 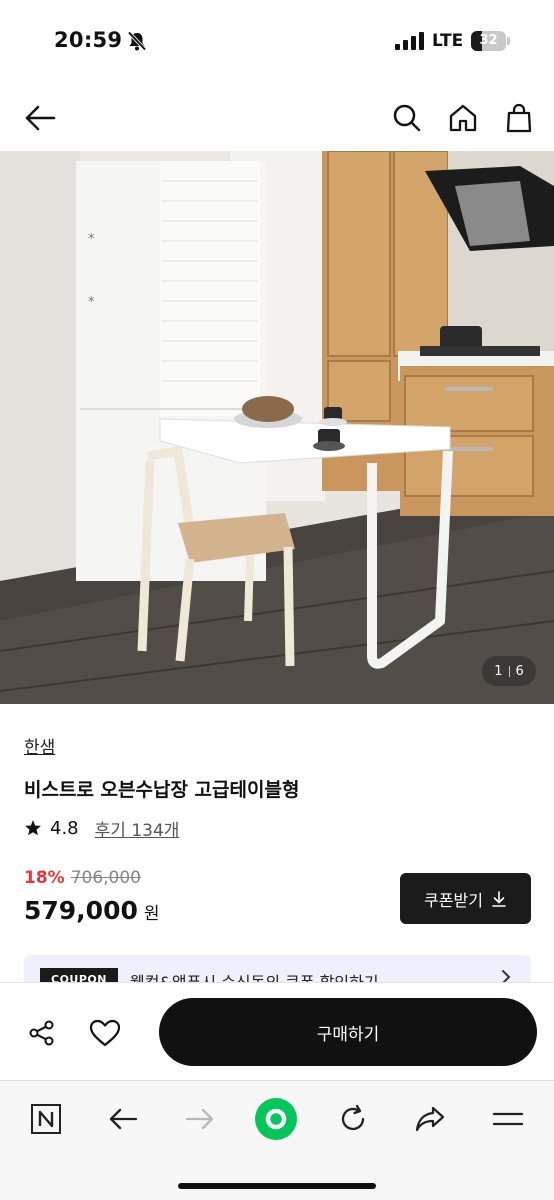 I want to click on purchase-action-bar: 구매하기, so click(x=277, y=1031).